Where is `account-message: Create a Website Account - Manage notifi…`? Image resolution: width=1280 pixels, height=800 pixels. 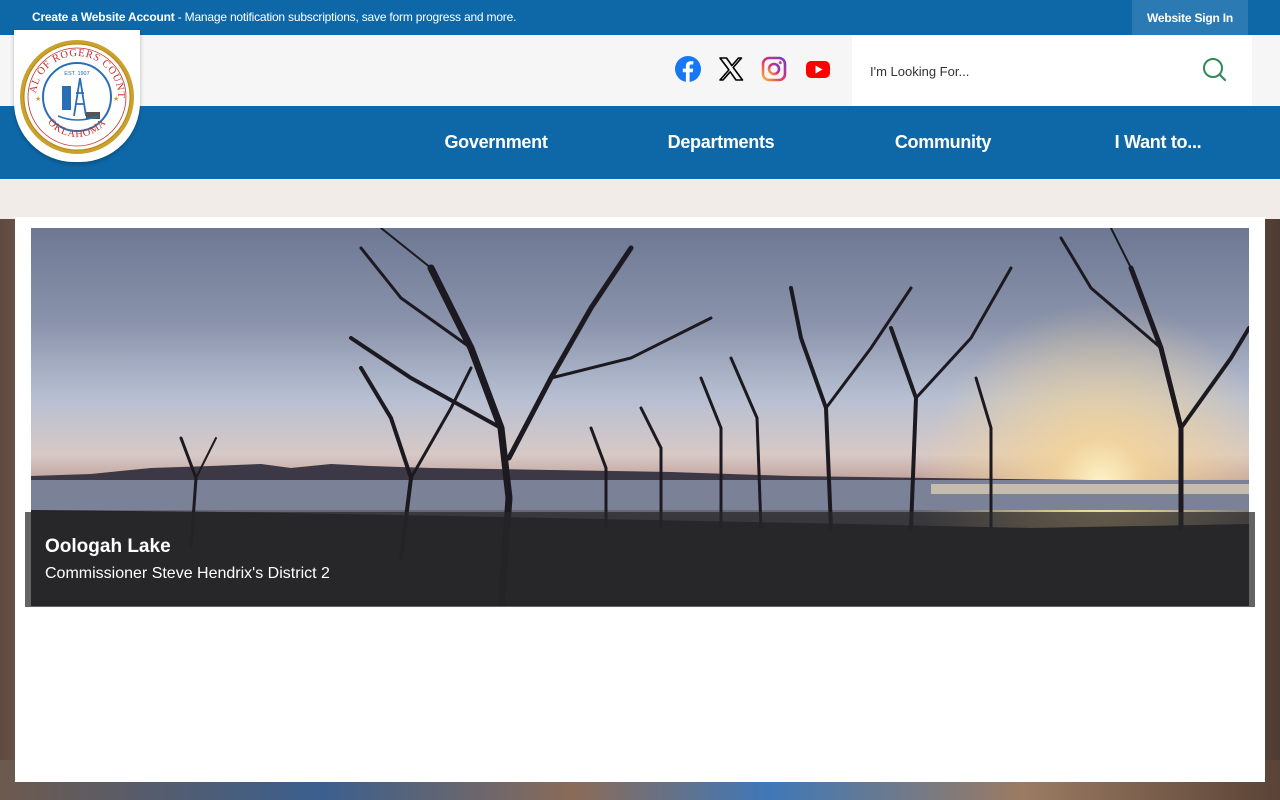 account-message: Create a Website Account - Manage notifi… is located at coordinates (274, 17).